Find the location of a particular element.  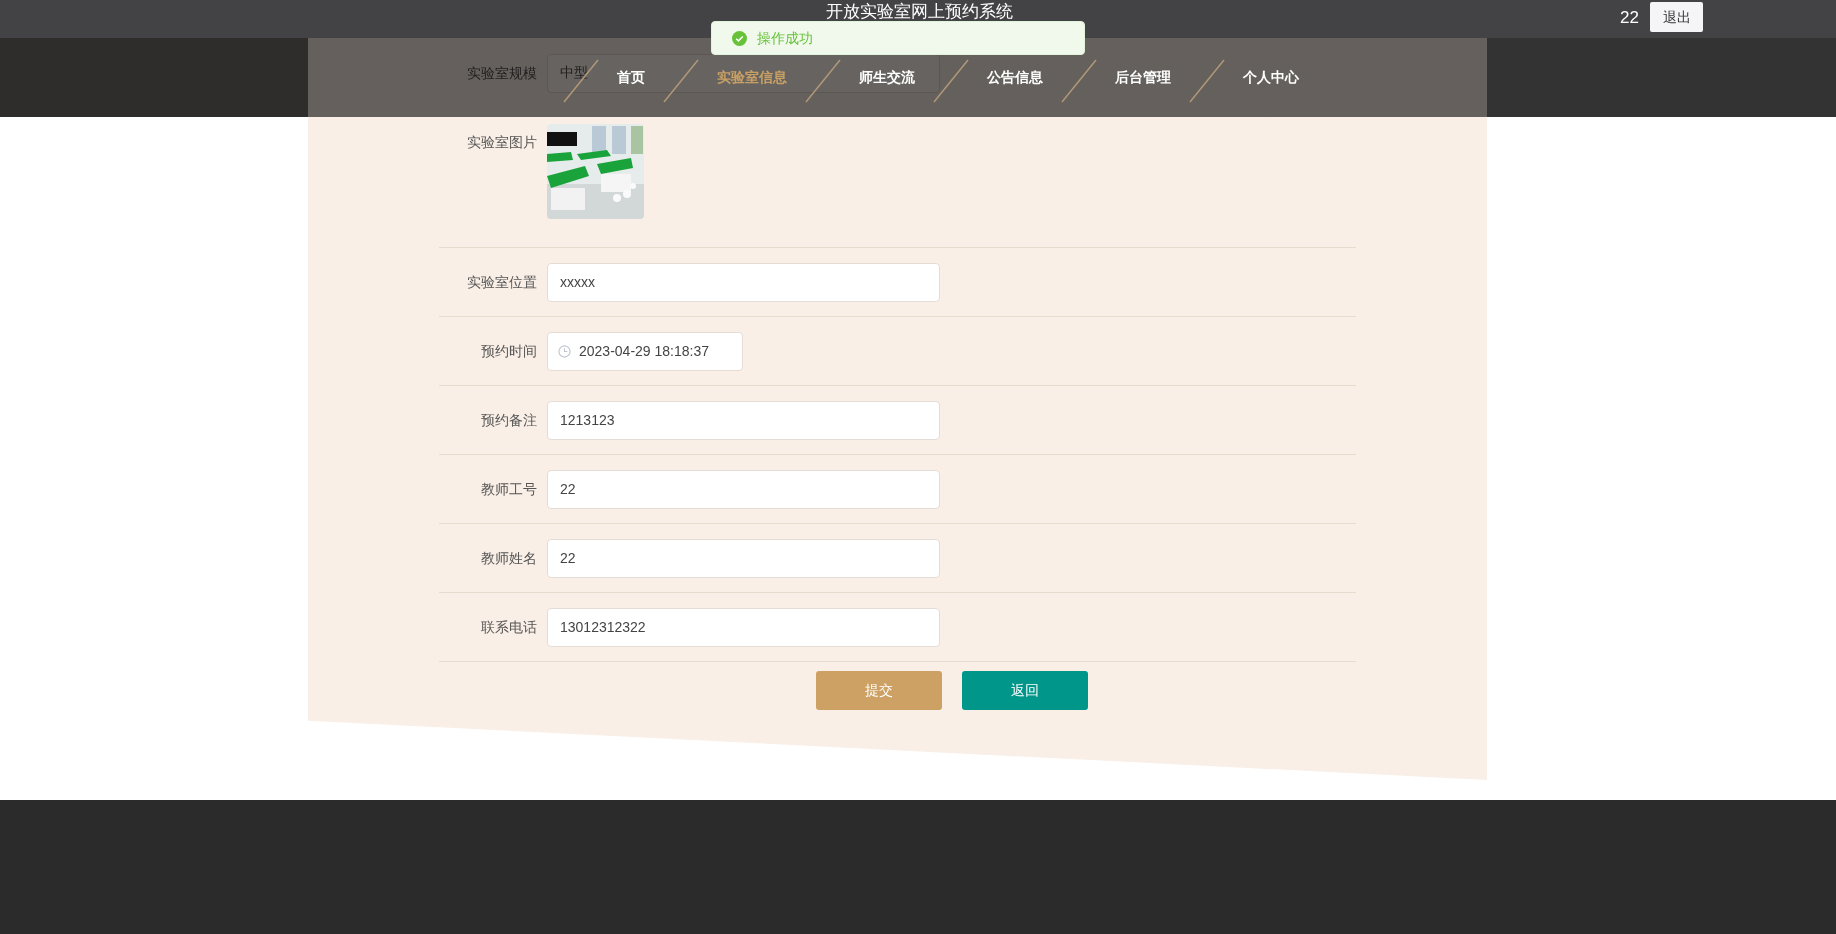

input-field: 13012312322 is located at coordinates (743, 627).